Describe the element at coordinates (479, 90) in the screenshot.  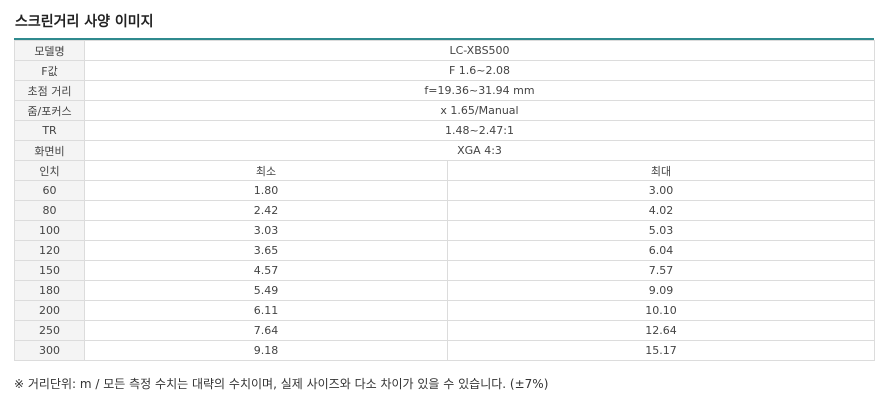
I see `spec-value: f=19.36~31.94 mm` at that location.